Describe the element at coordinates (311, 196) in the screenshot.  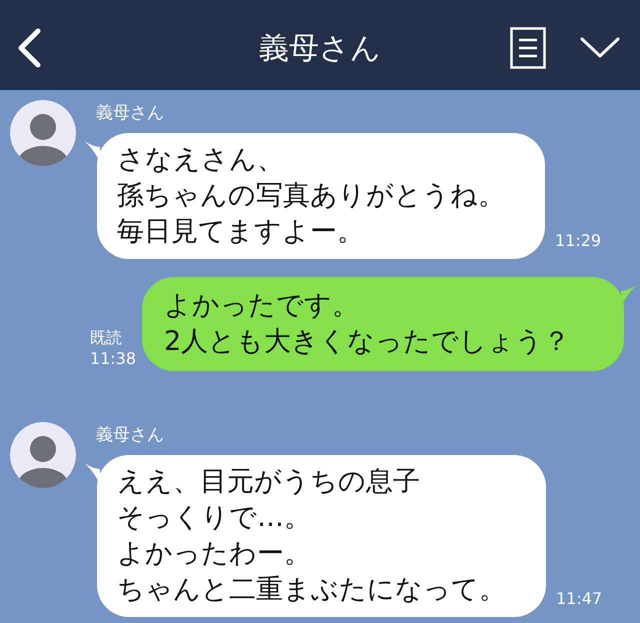
I see `message-line: 孫ちゃんの写真ありがとうね。` at that location.